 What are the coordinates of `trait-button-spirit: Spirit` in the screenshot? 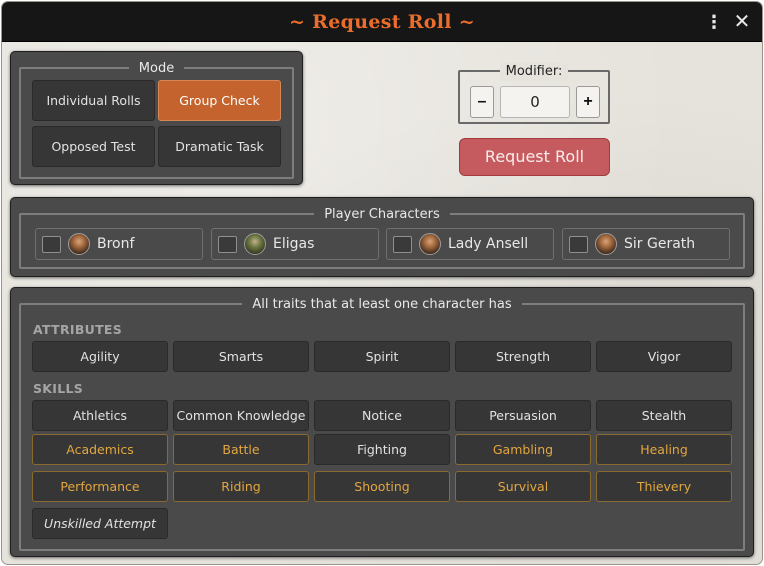 It's located at (382, 356).